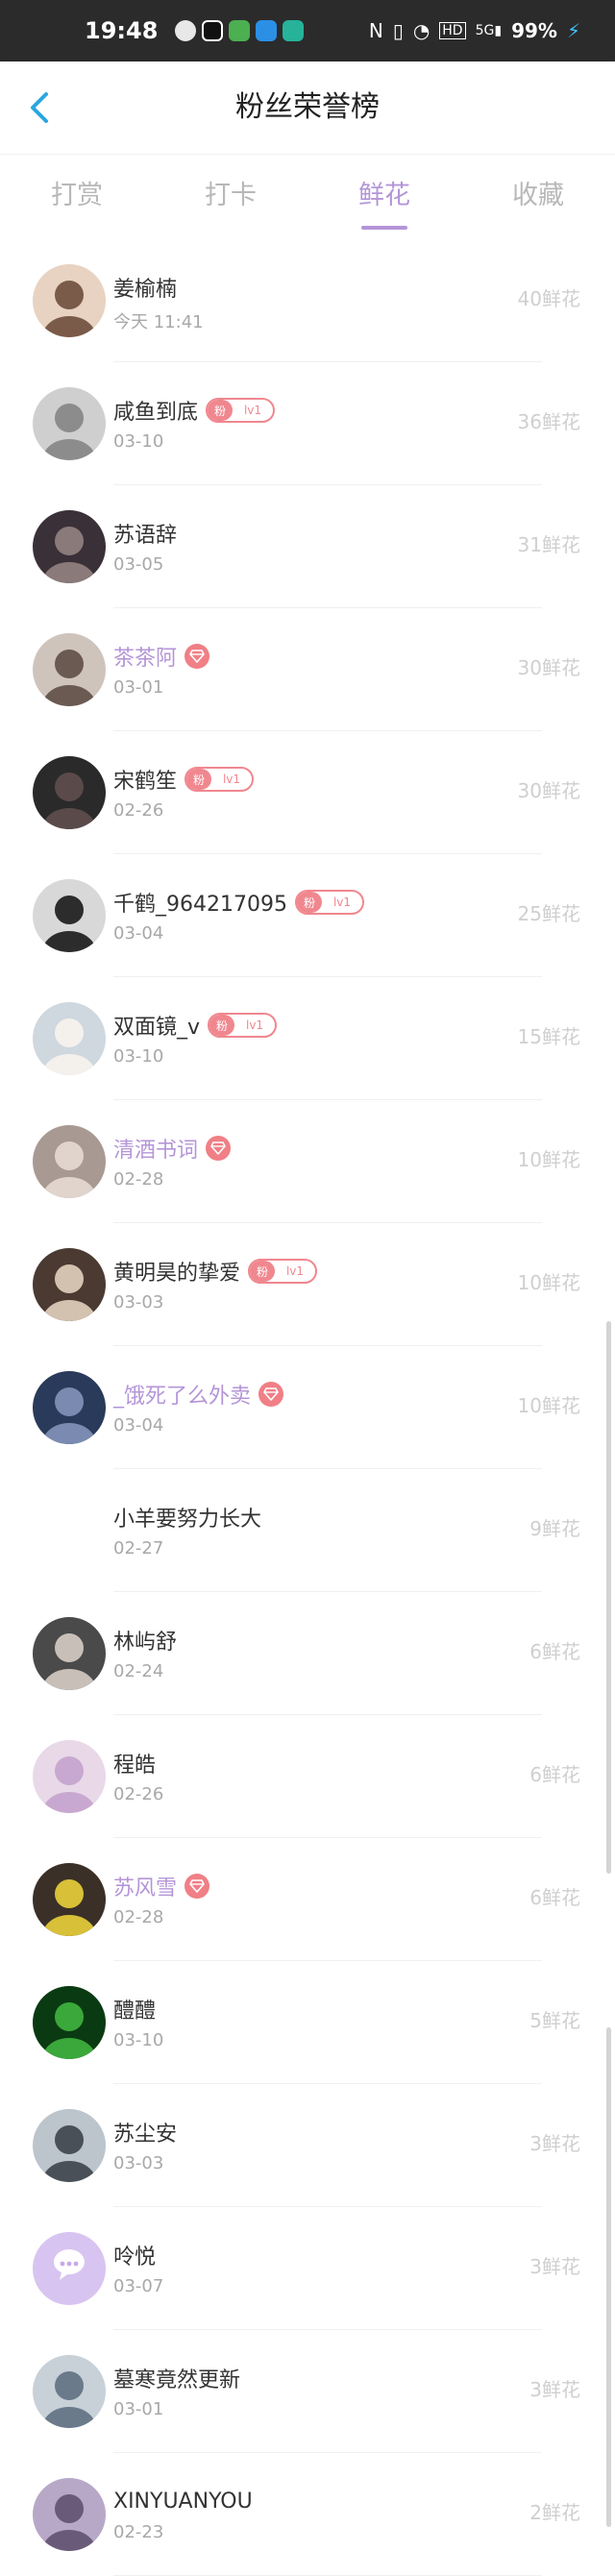 Image resolution: width=615 pixels, height=2576 pixels. Describe the element at coordinates (549, 913) in the screenshot. I see `flower-count: 25鲜花` at that location.